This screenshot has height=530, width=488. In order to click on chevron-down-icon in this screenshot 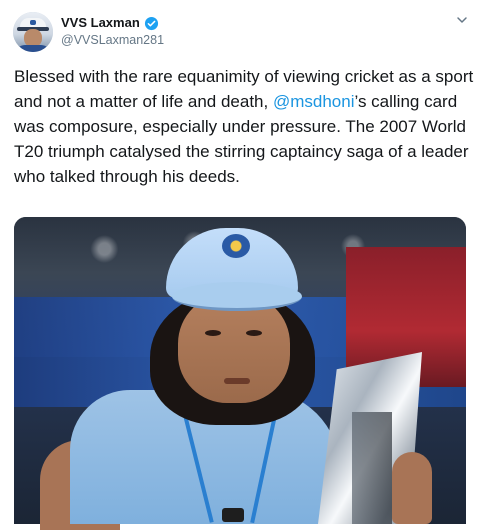, I will do `click(462, 20)`.